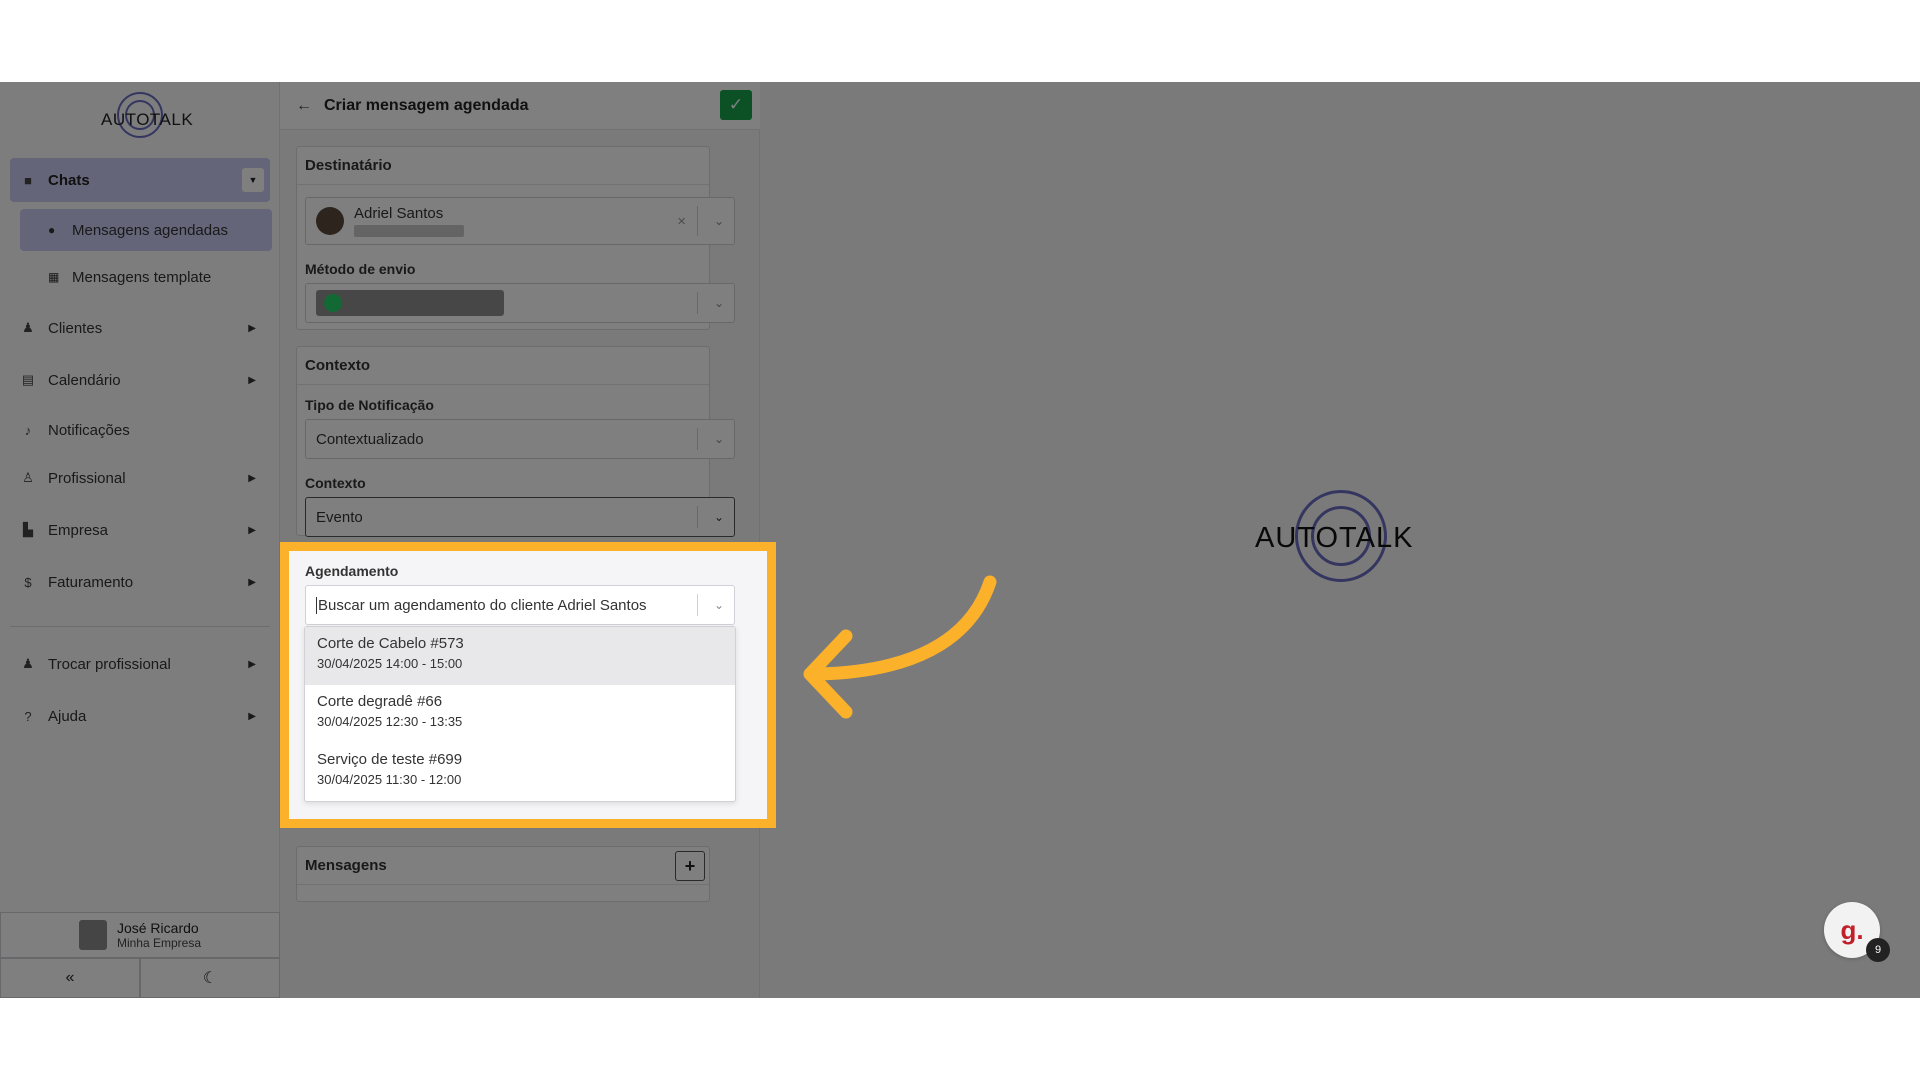  Describe the element at coordinates (389, 779) in the screenshot. I see `option-date: 30/04/2025 11:30 - 12:00` at that location.